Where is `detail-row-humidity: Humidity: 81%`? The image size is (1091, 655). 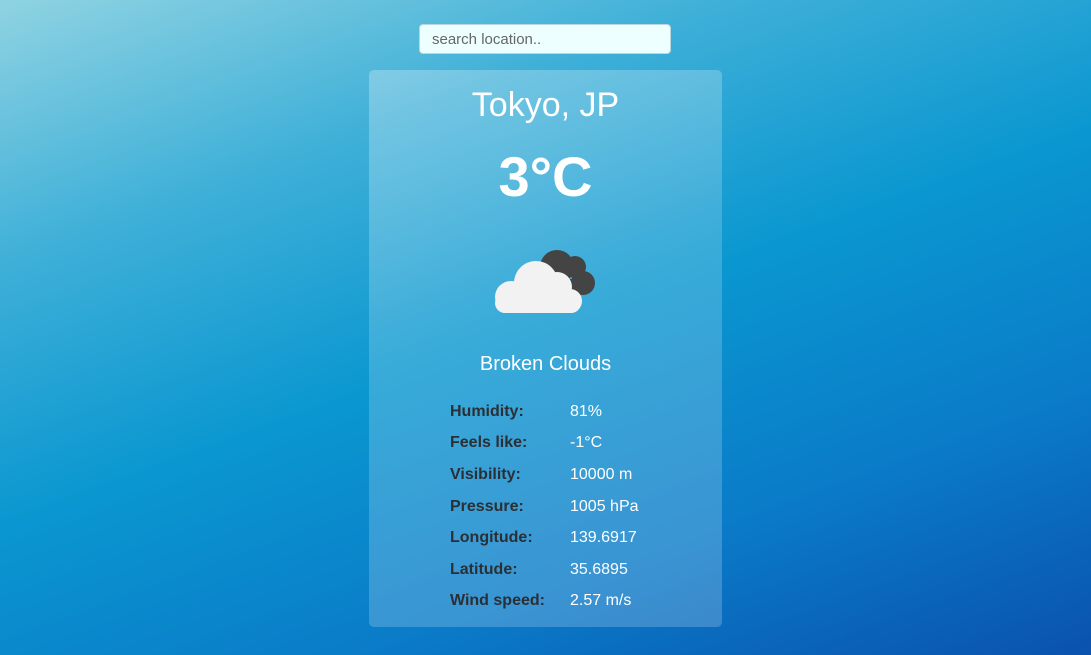 detail-row-humidity: Humidity: 81% is located at coordinates (570, 412).